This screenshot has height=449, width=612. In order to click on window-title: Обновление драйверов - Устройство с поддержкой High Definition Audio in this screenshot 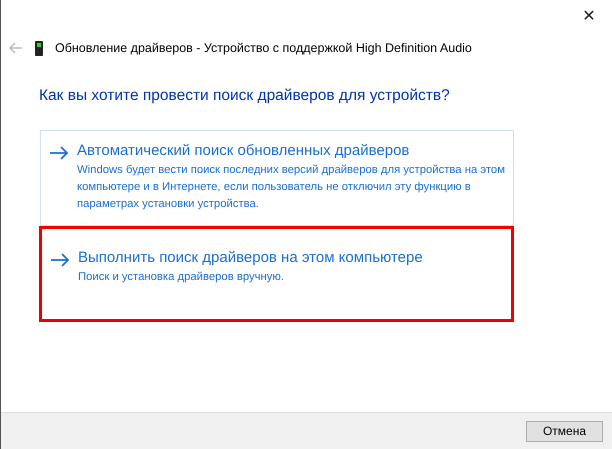, I will do `click(263, 48)`.